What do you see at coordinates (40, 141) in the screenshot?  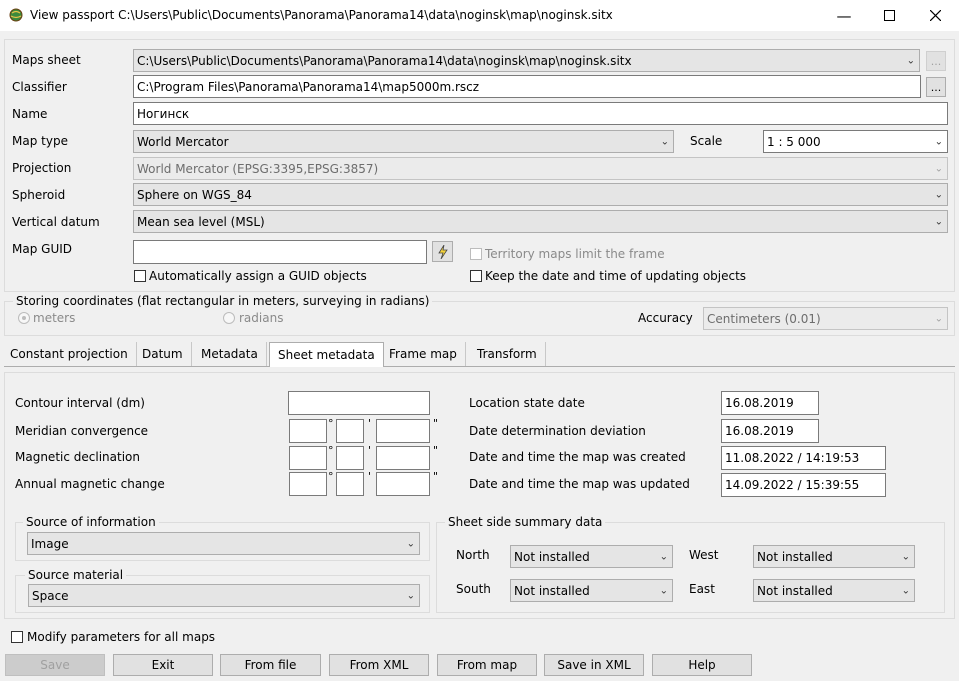 I see `map-type-label: Map type` at bounding box center [40, 141].